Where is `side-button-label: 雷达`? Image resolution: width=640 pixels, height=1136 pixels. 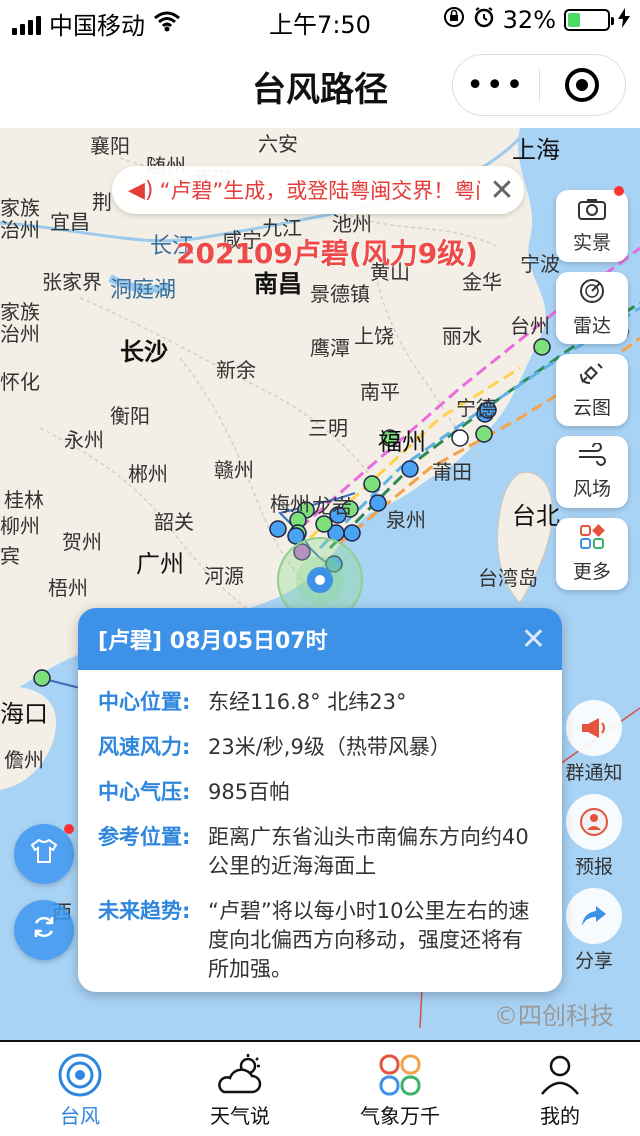
side-button-label: 雷达 is located at coordinates (591, 326).